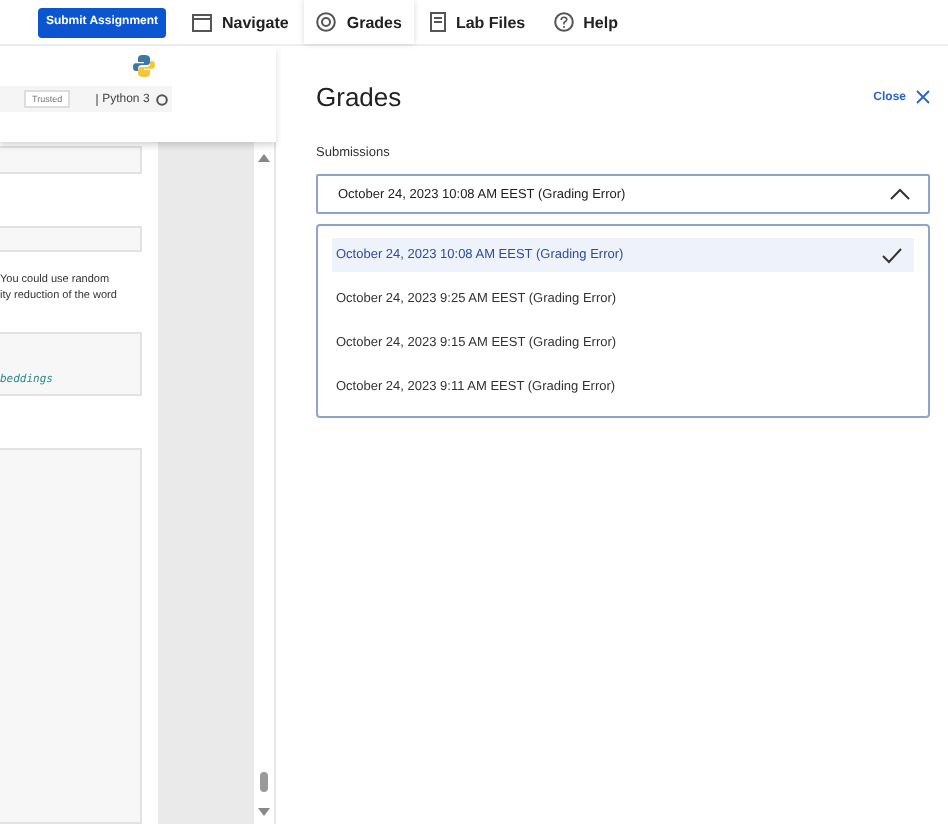  What do you see at coordinates (202, 22) in the screenshot?
I see `window-icon` at bounding box center [202, 22].